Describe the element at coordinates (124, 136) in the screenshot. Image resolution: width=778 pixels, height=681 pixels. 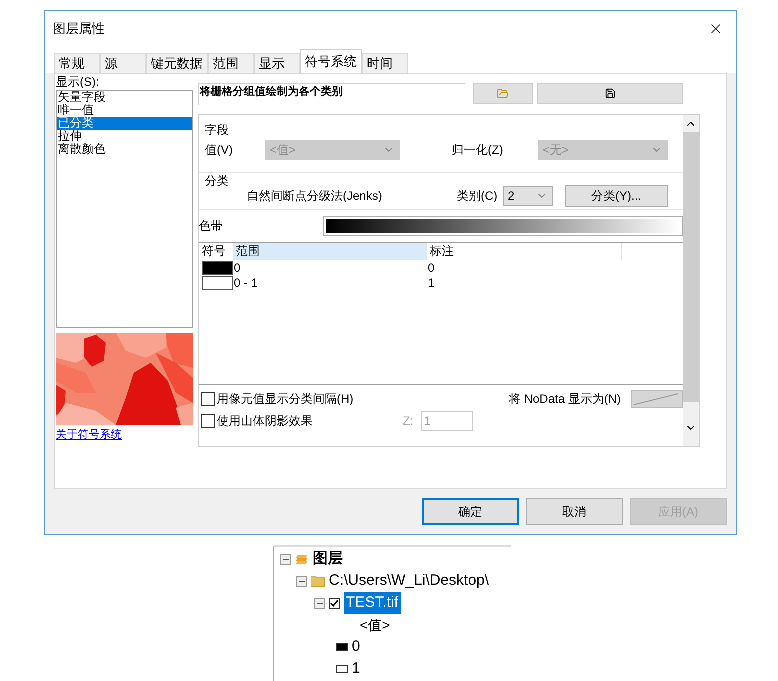
I see `list-item: 拉伸` at that location.